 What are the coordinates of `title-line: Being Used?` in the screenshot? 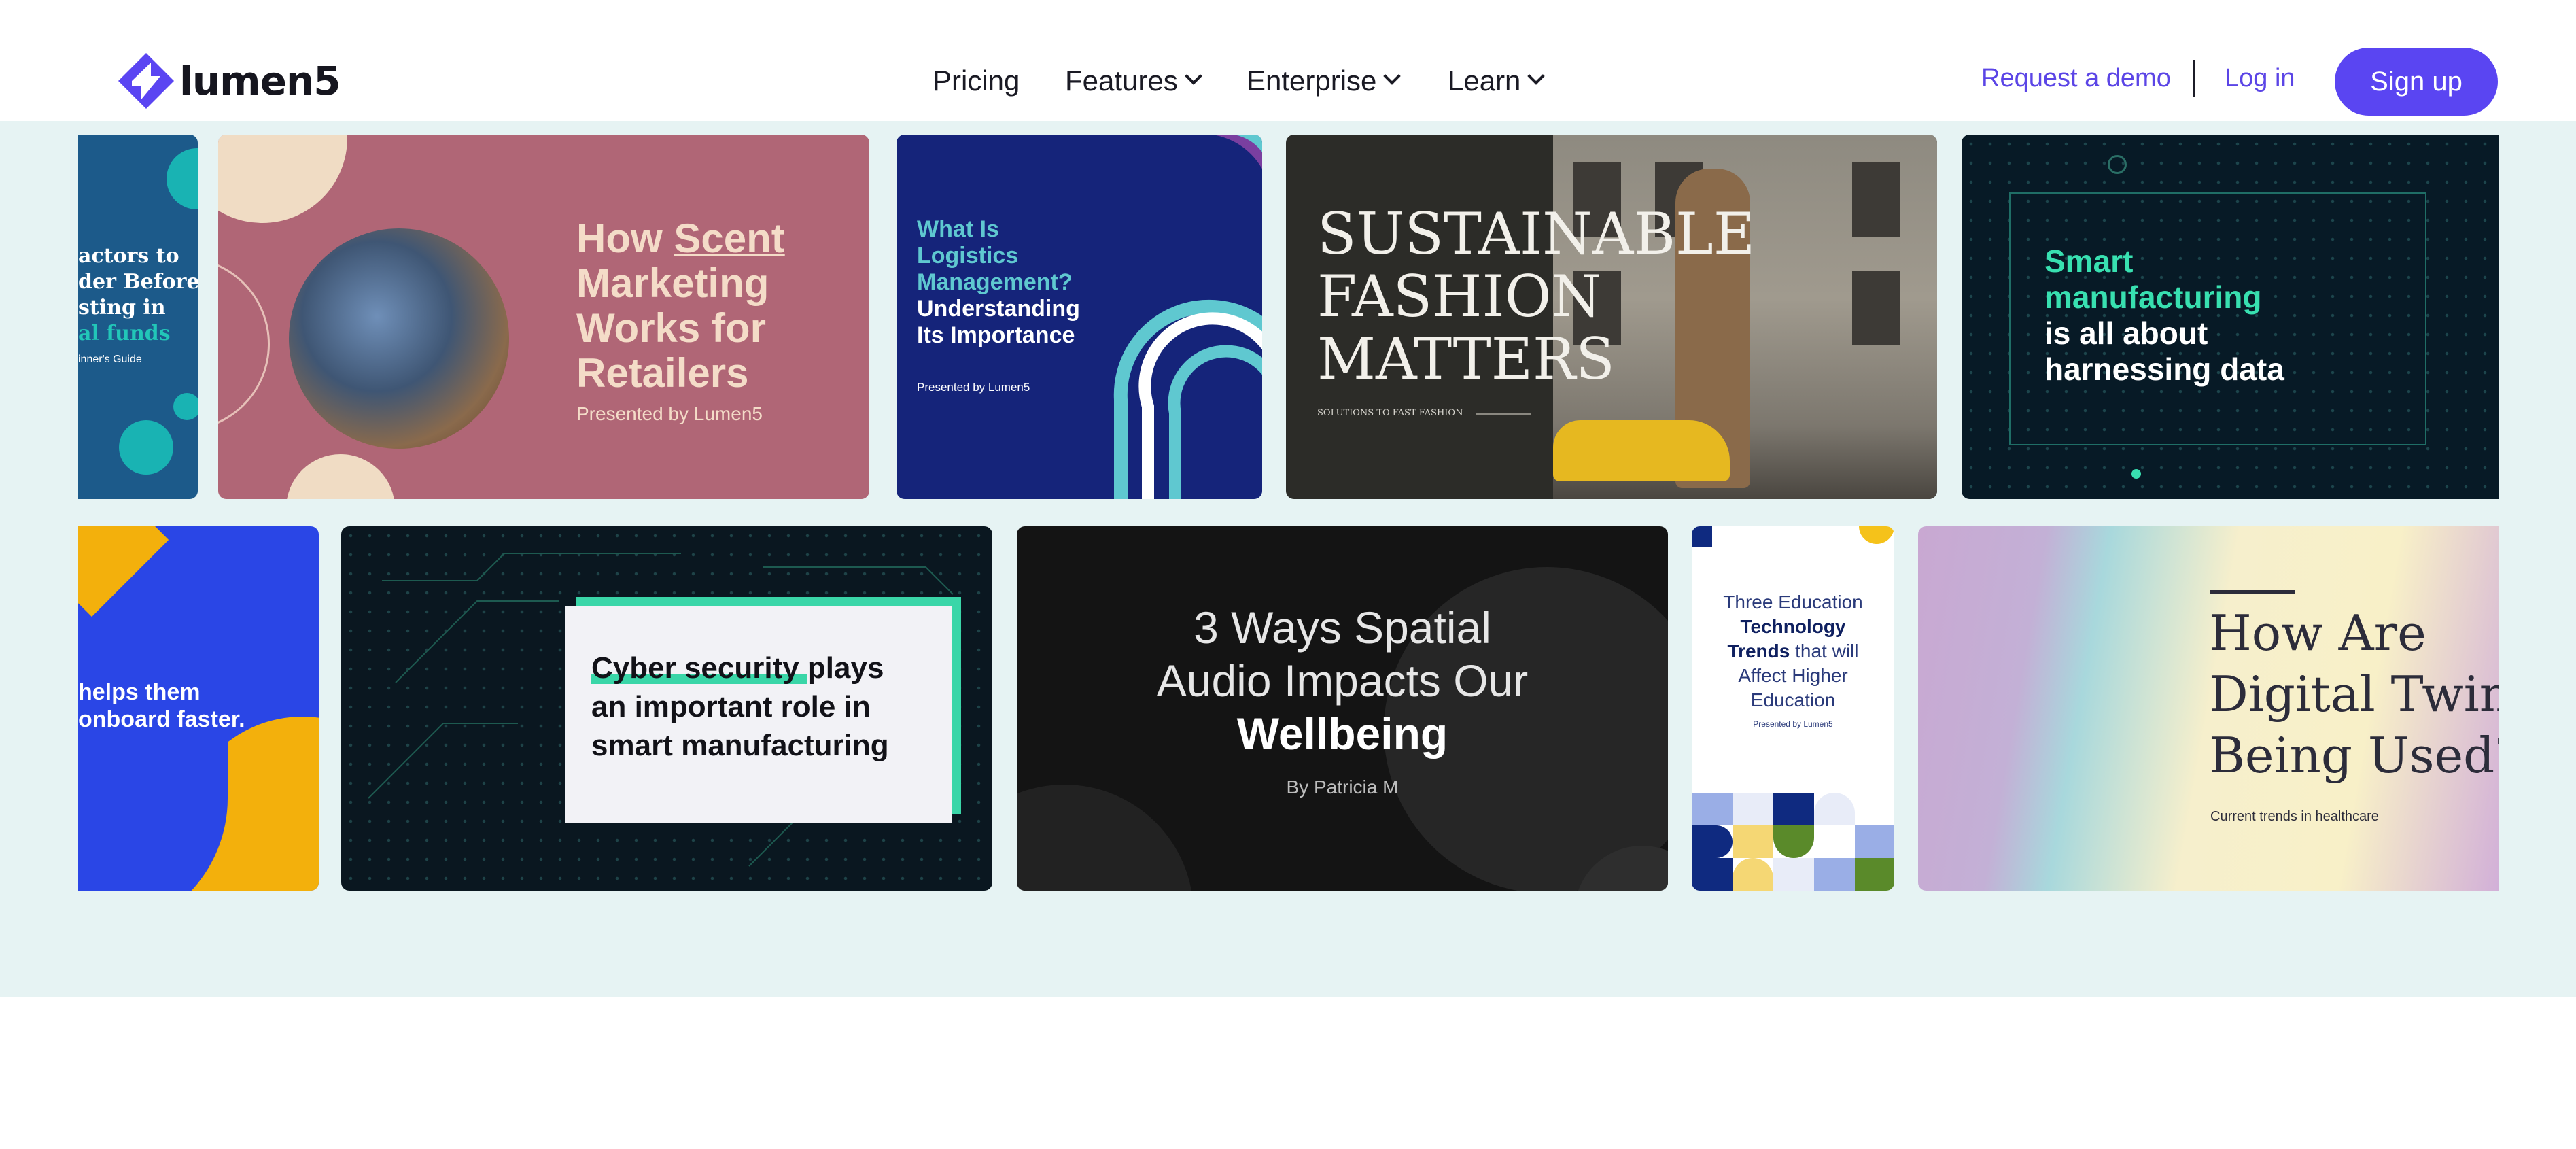 It's located at (2354, 756).